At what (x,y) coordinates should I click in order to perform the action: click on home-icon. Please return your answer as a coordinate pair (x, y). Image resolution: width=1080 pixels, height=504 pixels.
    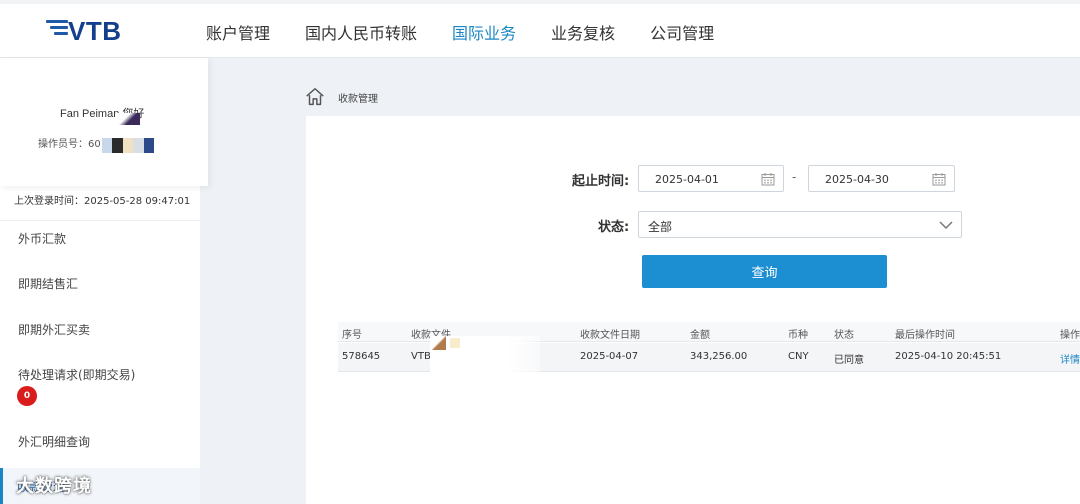
    Looking at the image, I should click on (315, 97).